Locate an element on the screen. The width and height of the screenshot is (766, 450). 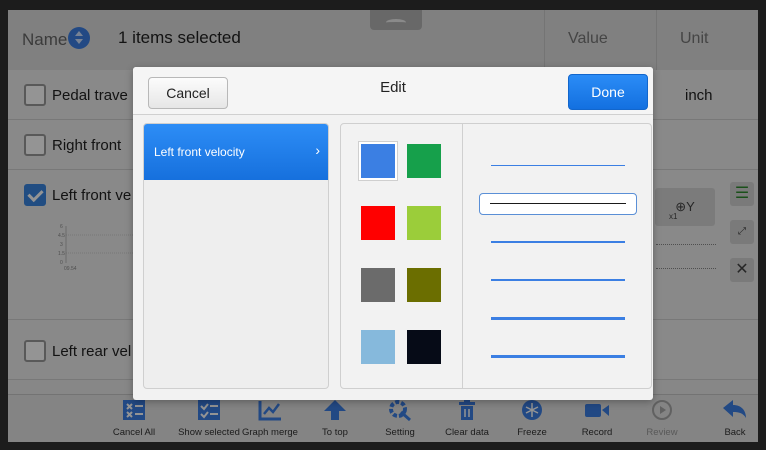
done-button: Done is located at coordinates (608, 92).